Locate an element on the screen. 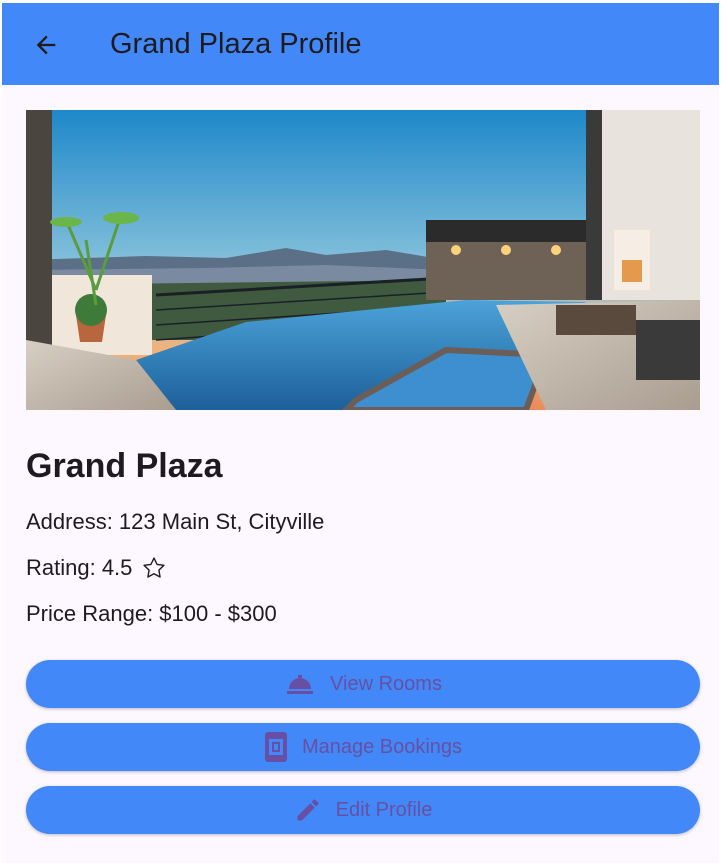 The height and width of the screenshot is (865, 721). book-icon is located at coordinates (276, 747).